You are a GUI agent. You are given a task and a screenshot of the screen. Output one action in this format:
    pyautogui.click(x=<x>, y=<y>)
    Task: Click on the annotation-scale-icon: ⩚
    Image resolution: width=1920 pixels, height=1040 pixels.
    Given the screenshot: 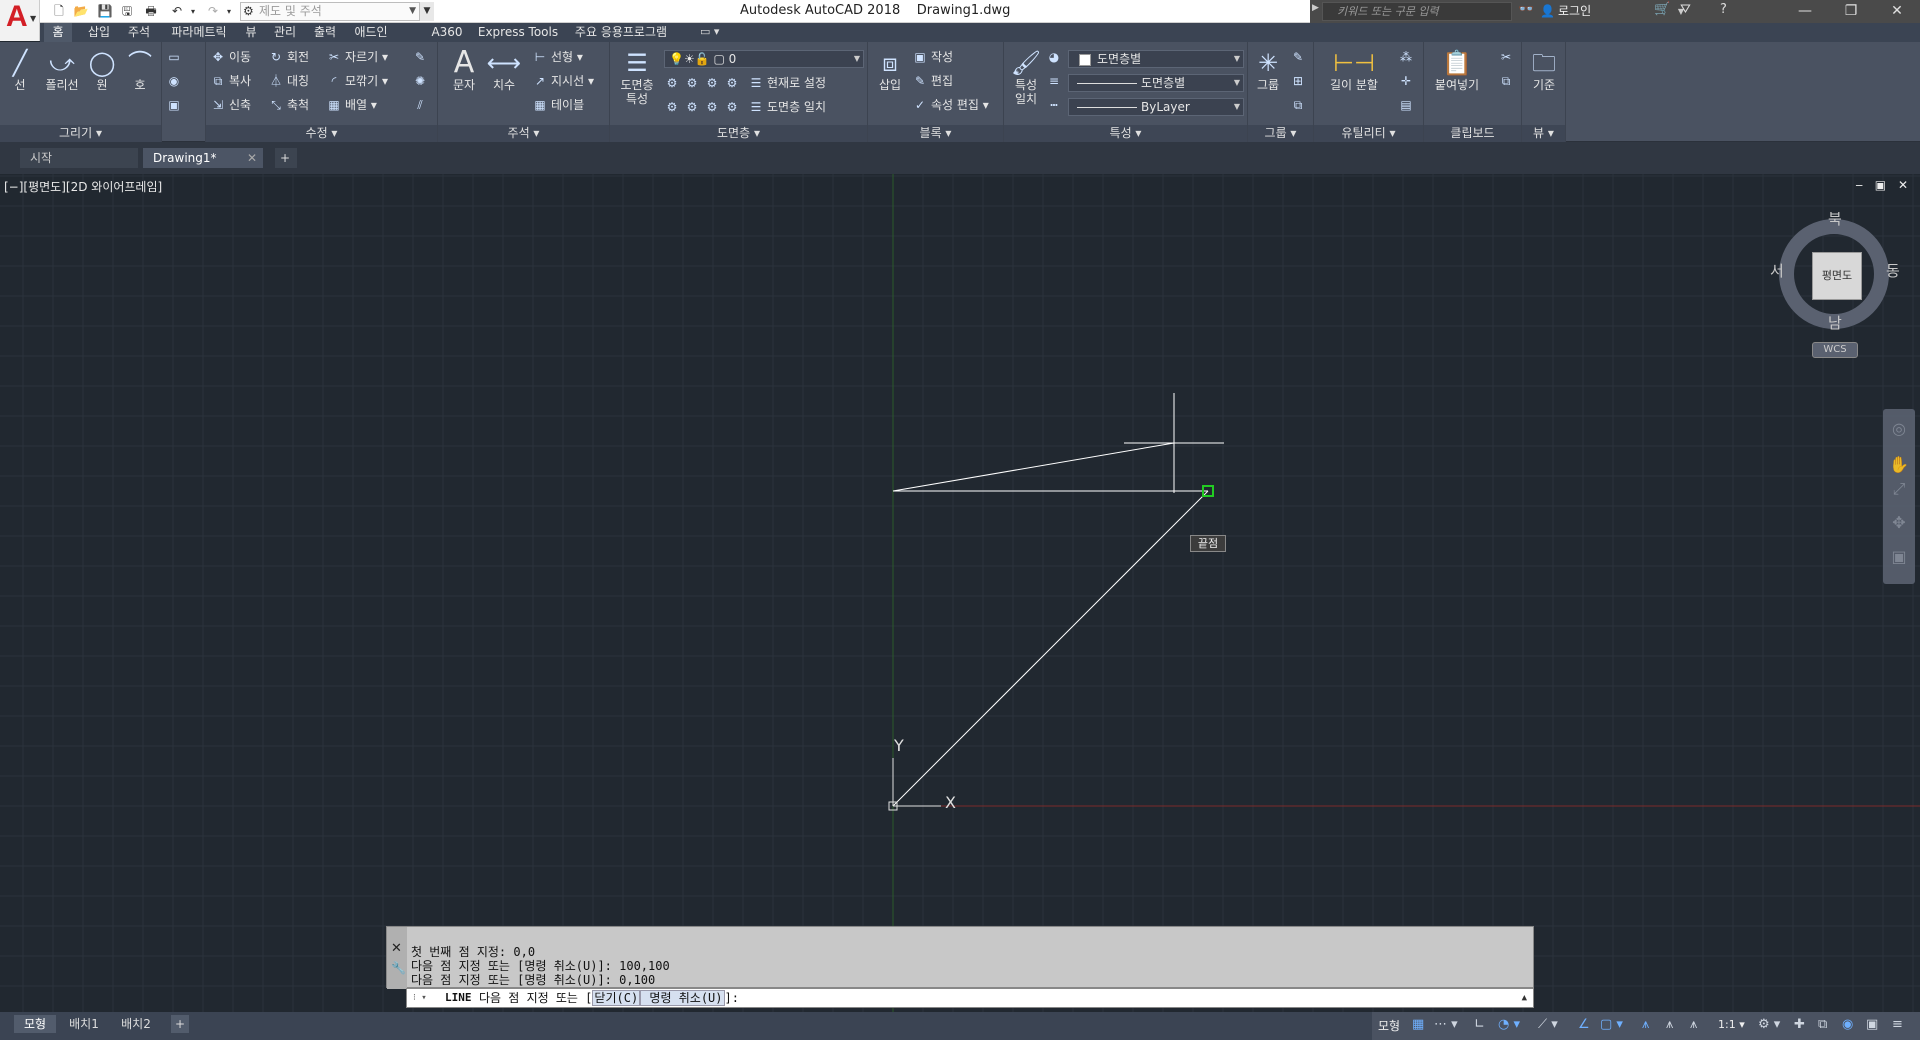 What is the action you would take?
    pyautogui.click(x=1693, y=1024)
    